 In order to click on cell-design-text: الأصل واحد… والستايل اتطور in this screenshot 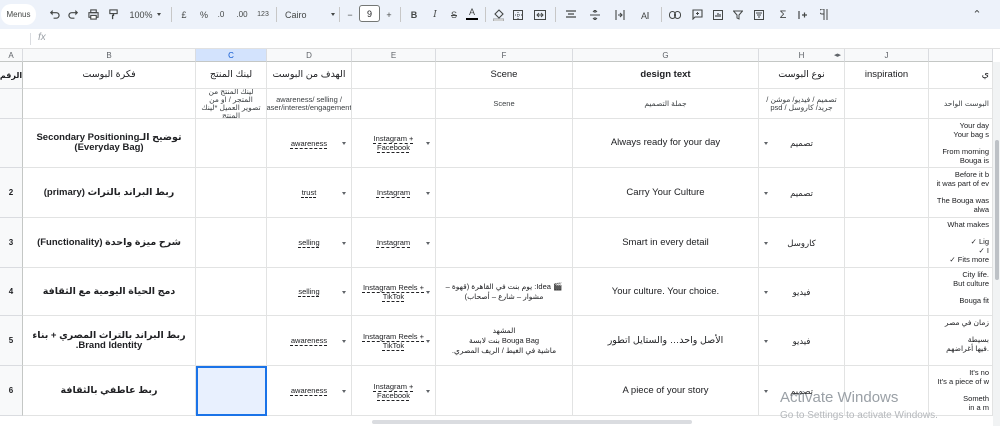, I will do `click(666, 341)`.